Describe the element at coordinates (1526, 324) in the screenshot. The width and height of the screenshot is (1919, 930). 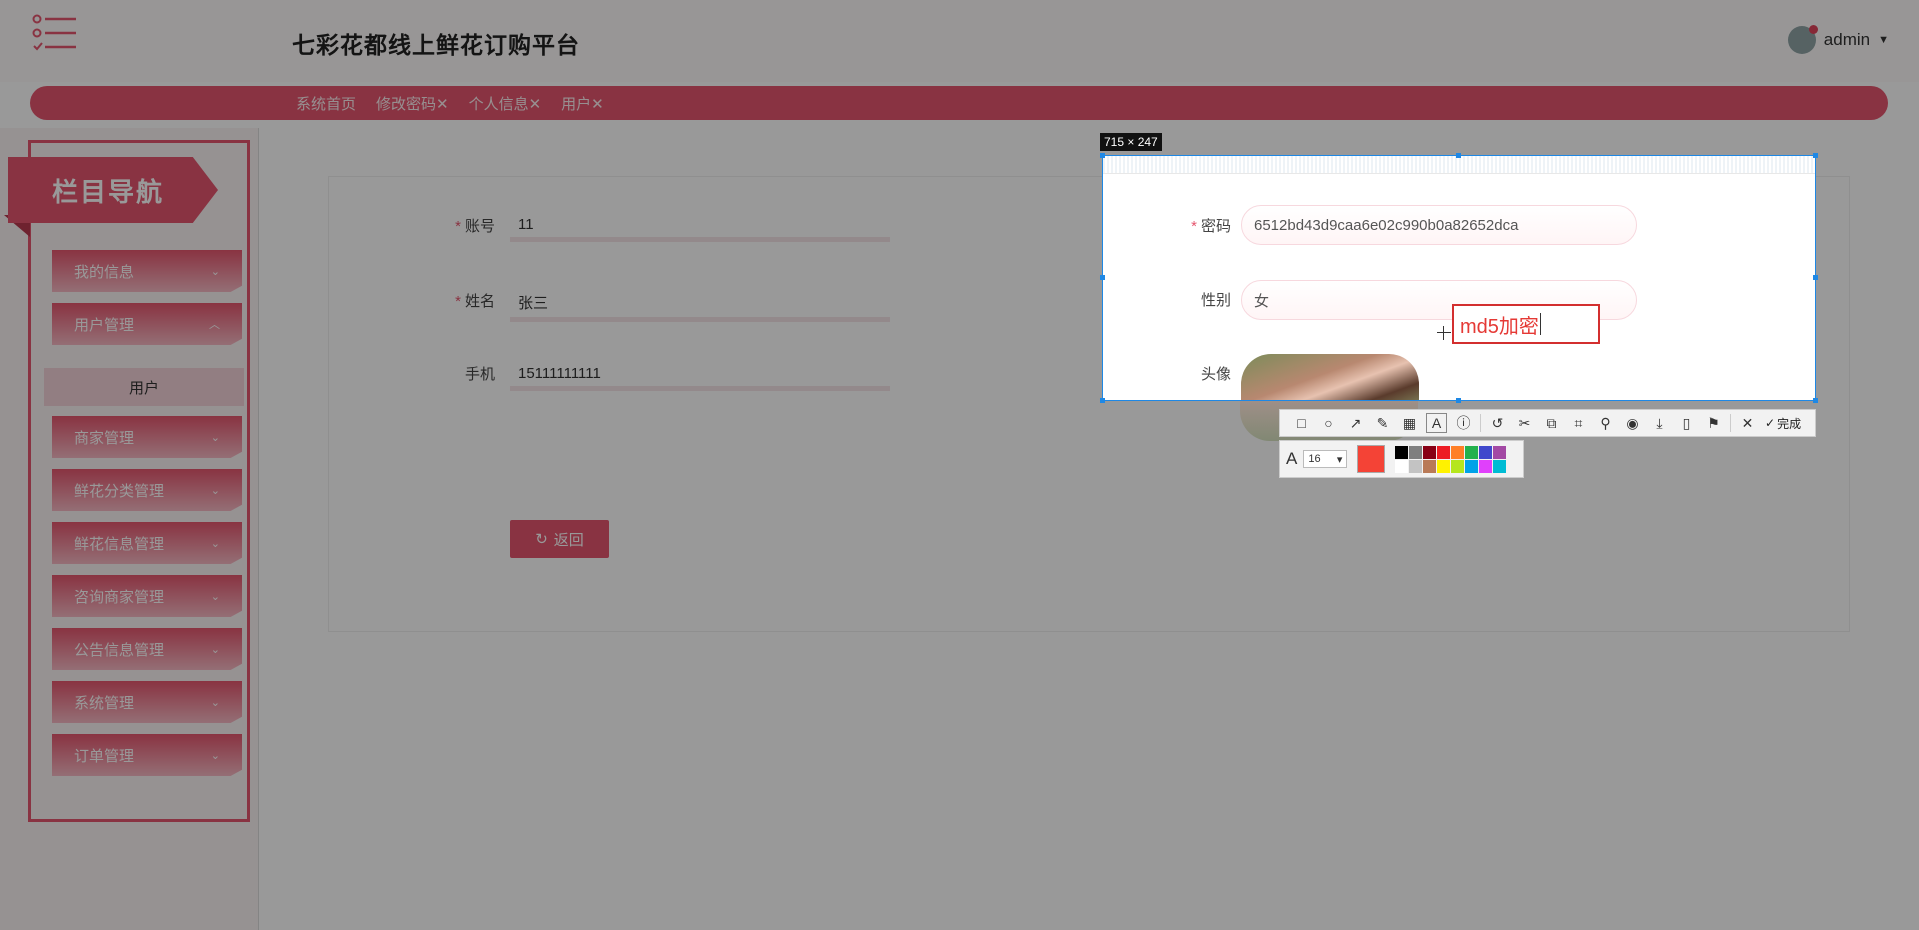
I see `text-annotation: md5加密` at that location.